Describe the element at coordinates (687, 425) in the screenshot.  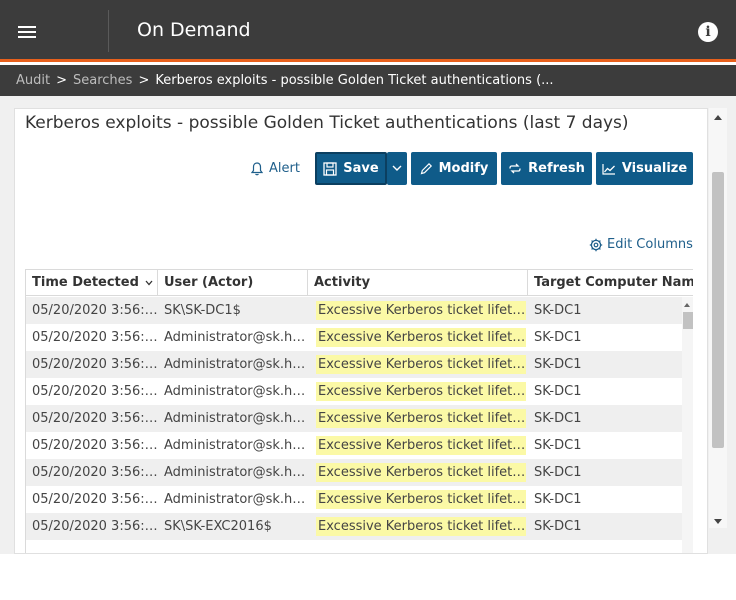
I see `table-scrollbar` at that location.